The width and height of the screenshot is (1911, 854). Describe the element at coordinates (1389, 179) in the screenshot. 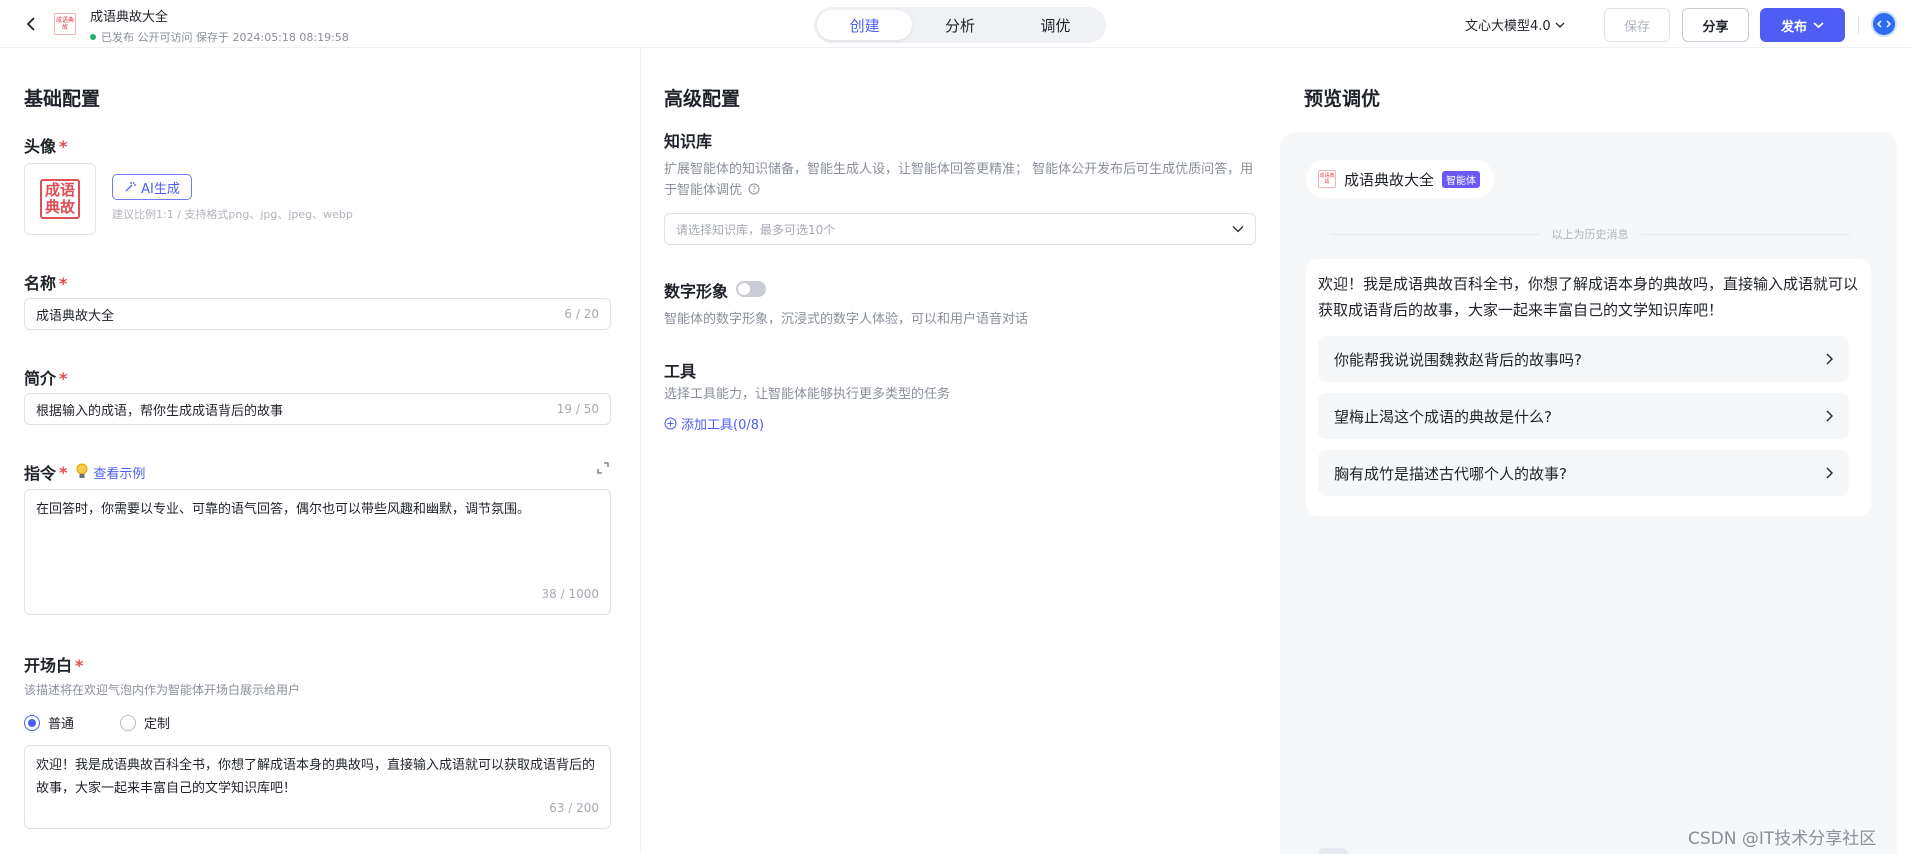

I see `bot-name: 成语典故大全` at that location.